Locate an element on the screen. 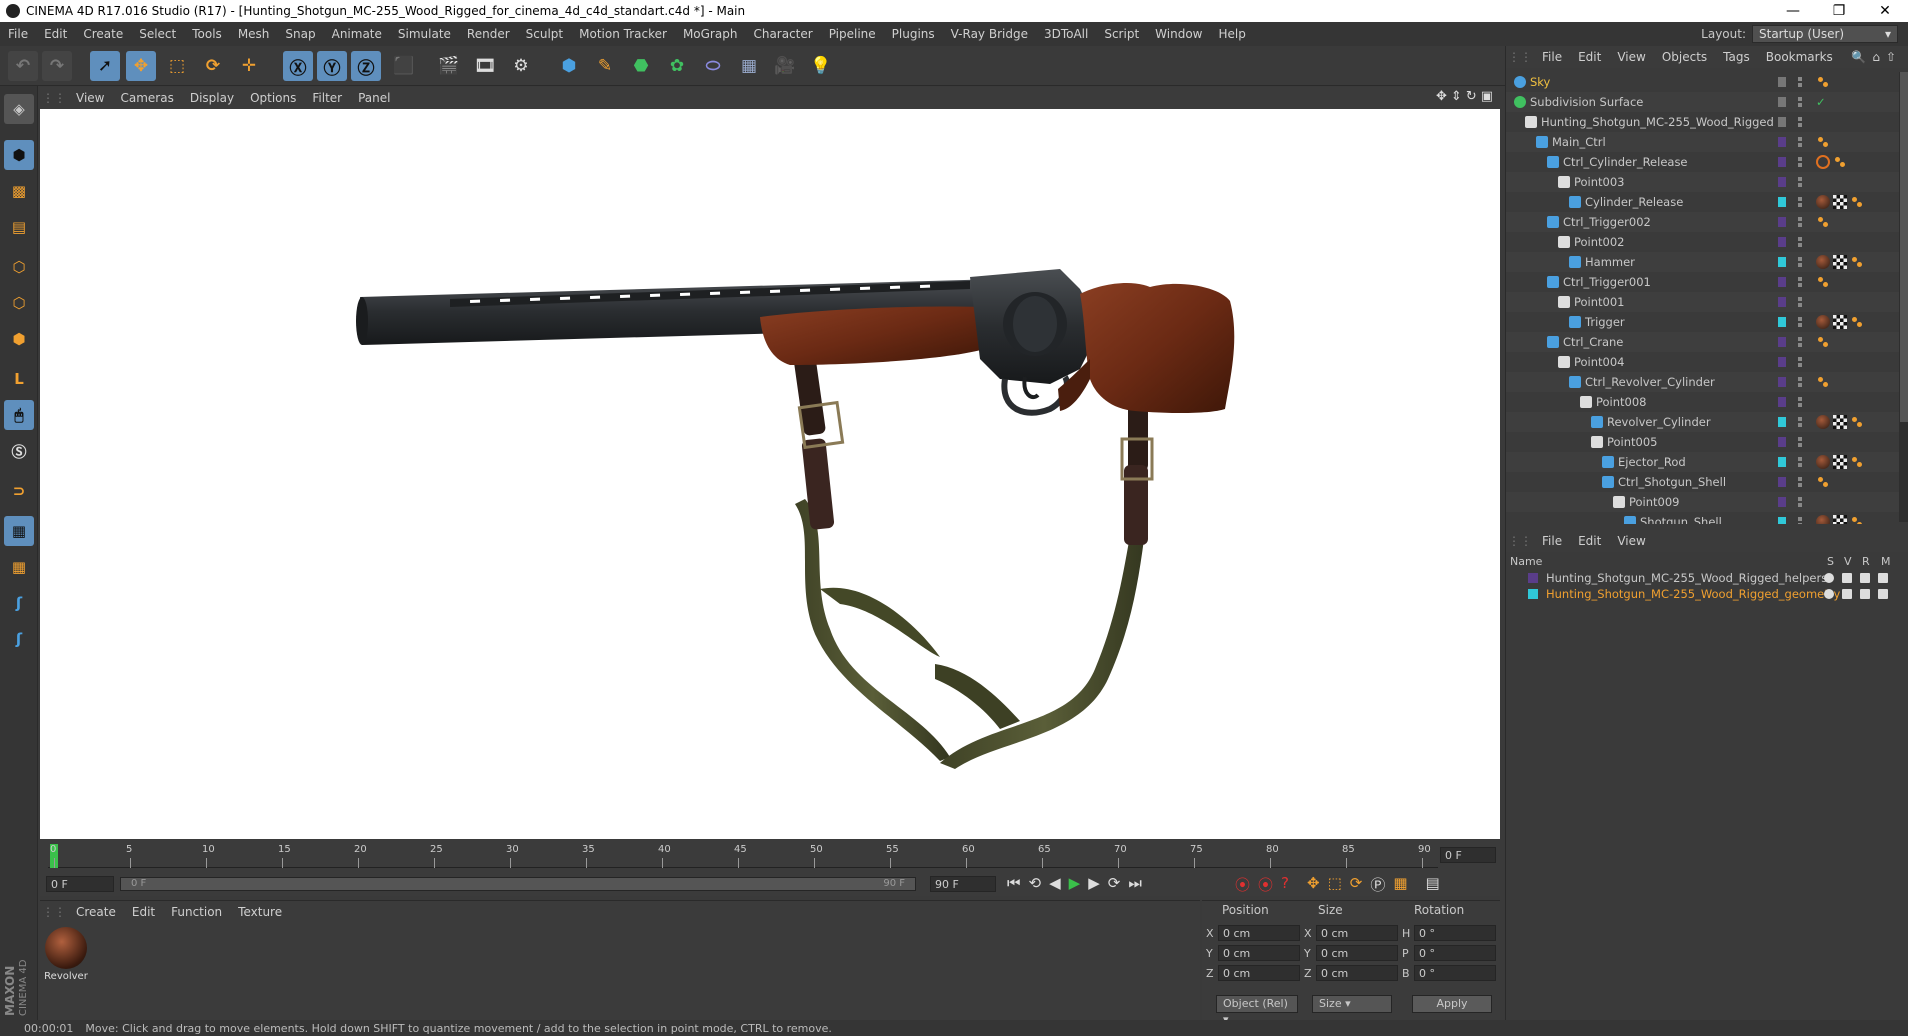 The image size is (1908, 1036). menu-simulate: Simulate is located at coordinates (424, 34).